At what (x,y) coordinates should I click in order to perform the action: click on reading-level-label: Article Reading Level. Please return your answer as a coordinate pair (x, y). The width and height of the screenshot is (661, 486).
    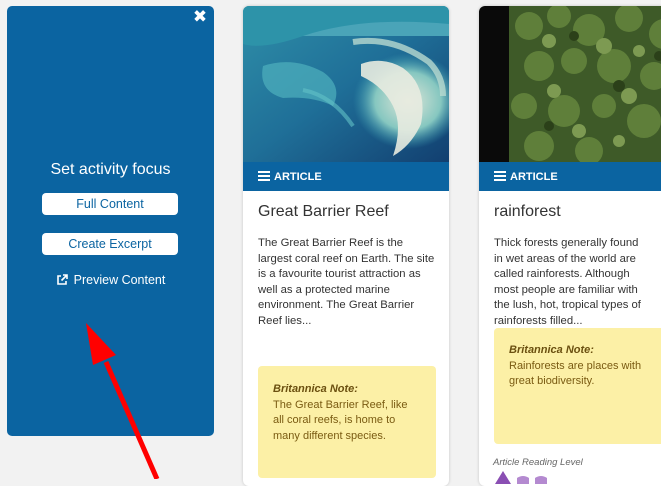
    Looking at the image, I should click on (538, 462).